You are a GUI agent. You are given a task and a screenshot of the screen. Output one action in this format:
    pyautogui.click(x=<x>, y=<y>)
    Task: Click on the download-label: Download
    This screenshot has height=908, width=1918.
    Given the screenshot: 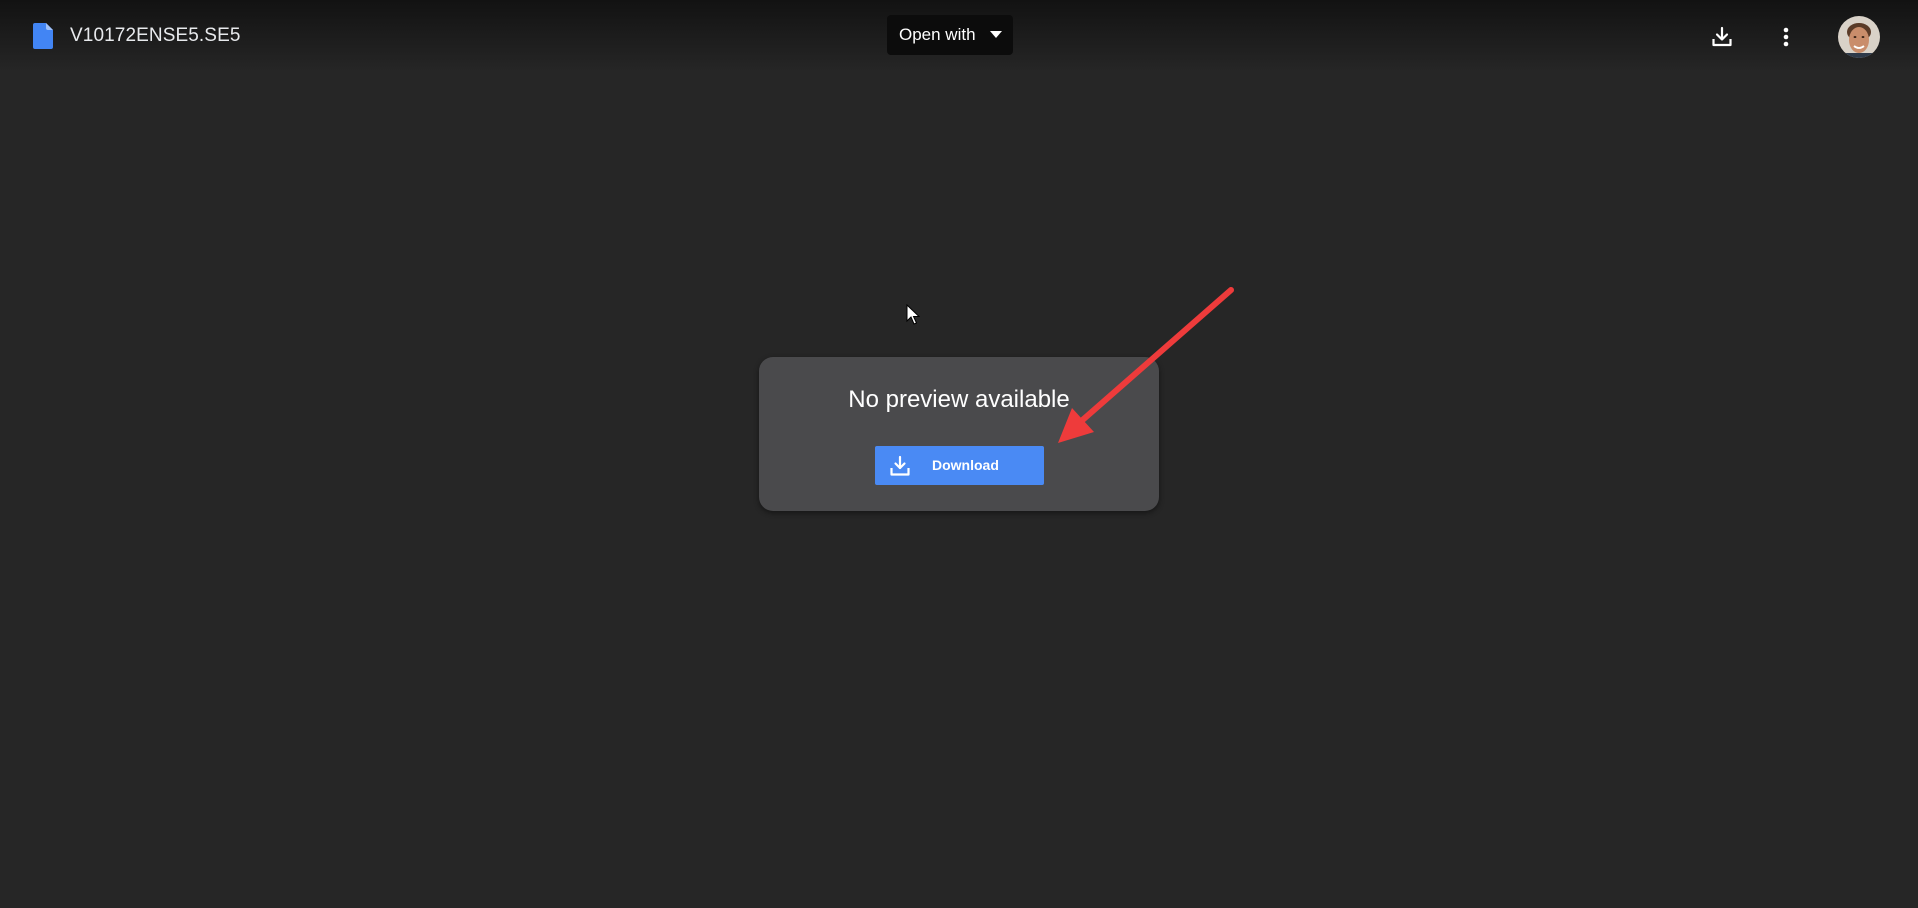 What is the action you would take?
    pyautogui.click(x=965, y=465)
    